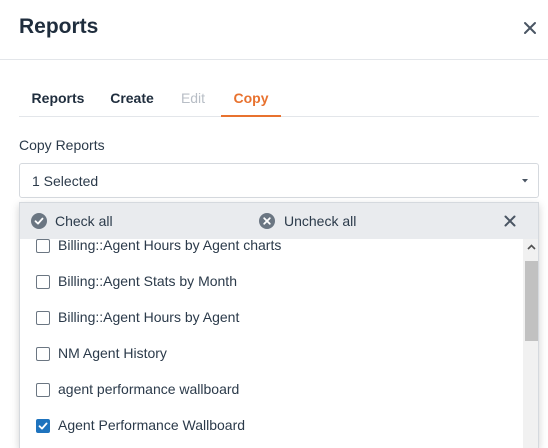 The height and width of the screenshot is (448, 548). What do you see at coordinates (531, 301) in the screenshot?
I see `scroll-thumb` at bounding box center [531, 301].